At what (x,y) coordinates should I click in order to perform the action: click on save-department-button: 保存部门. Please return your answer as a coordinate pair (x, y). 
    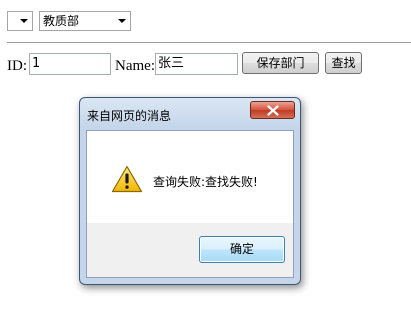
    Looking at the image, I should click on (280, 63).